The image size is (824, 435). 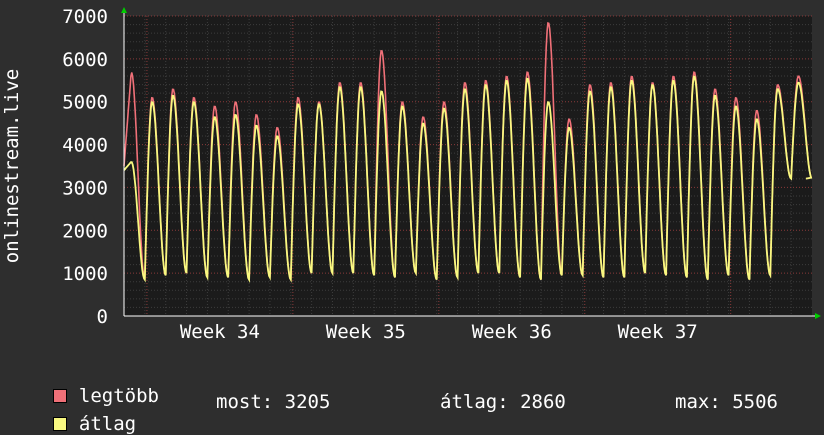 I want to click on y-axis-arrow-icon, so click(x=124, y=10).